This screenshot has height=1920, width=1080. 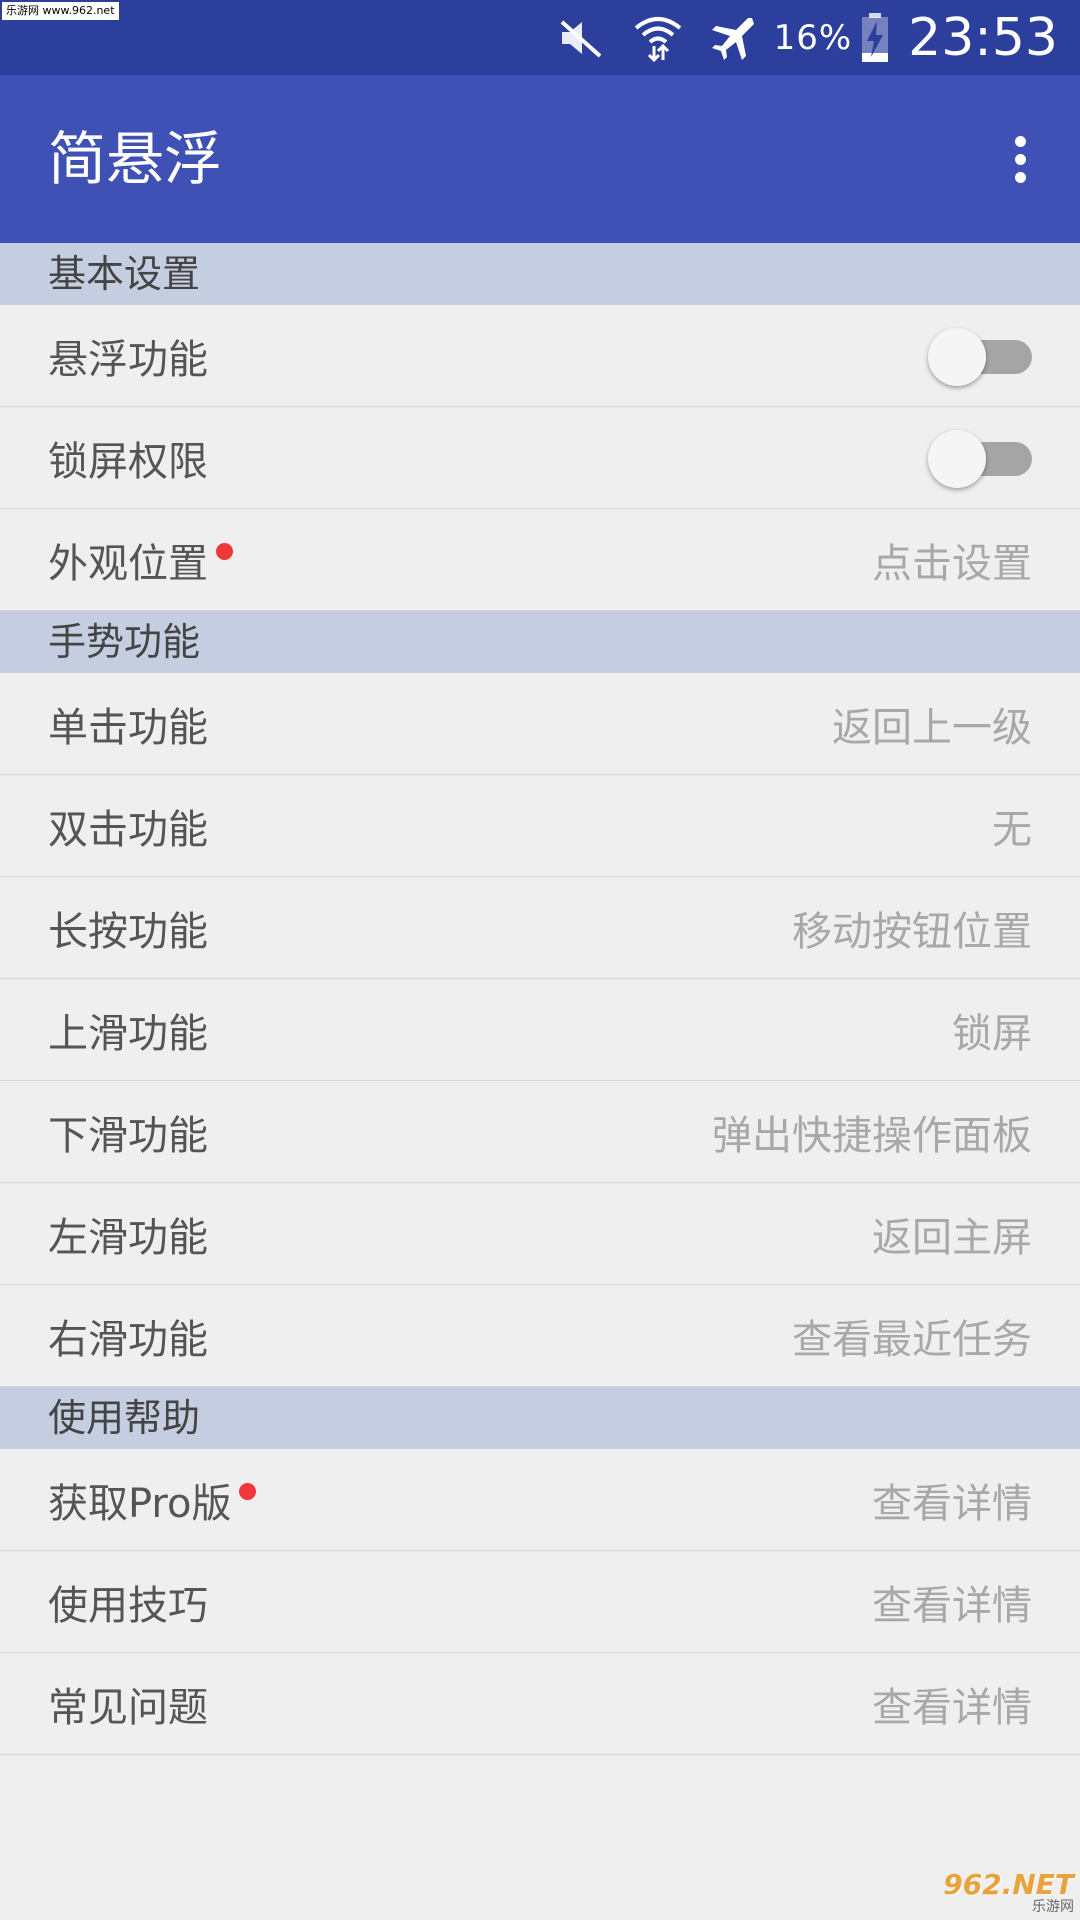 What do you see at coordinates (992, 1033) in the screenshot?
I see `setting-value: 锁屏` at bounding box center [992, 1033].